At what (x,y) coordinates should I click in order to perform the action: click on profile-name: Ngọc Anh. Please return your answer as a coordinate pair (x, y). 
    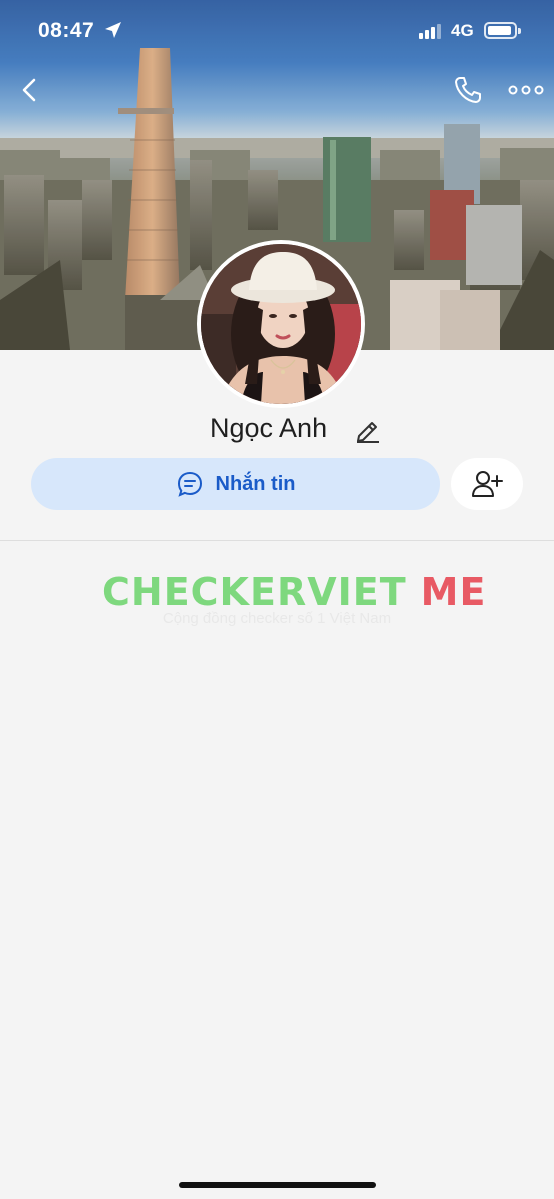
    Looking at the image, I should click on (269, 428).